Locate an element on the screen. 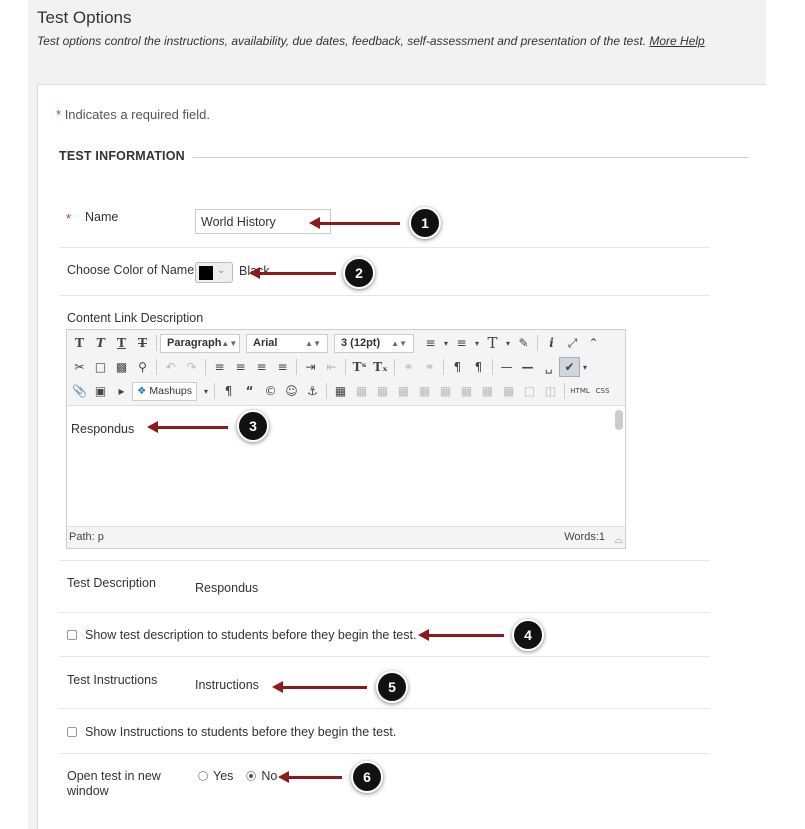  undo-icon: ↶ is located at coordinates (170, 367).